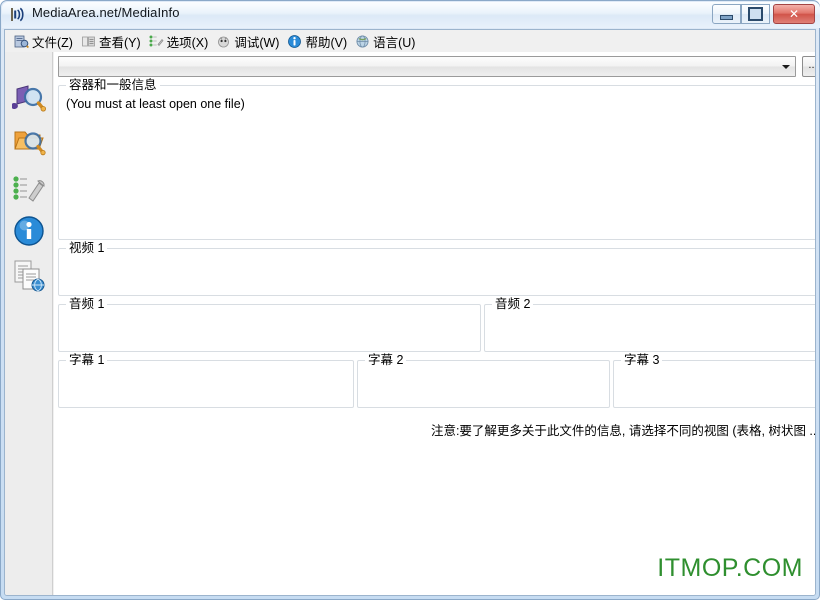 The width and height of the screenshot is (820, 600). I want to click on sidebar-item-export, so click(29, 275).